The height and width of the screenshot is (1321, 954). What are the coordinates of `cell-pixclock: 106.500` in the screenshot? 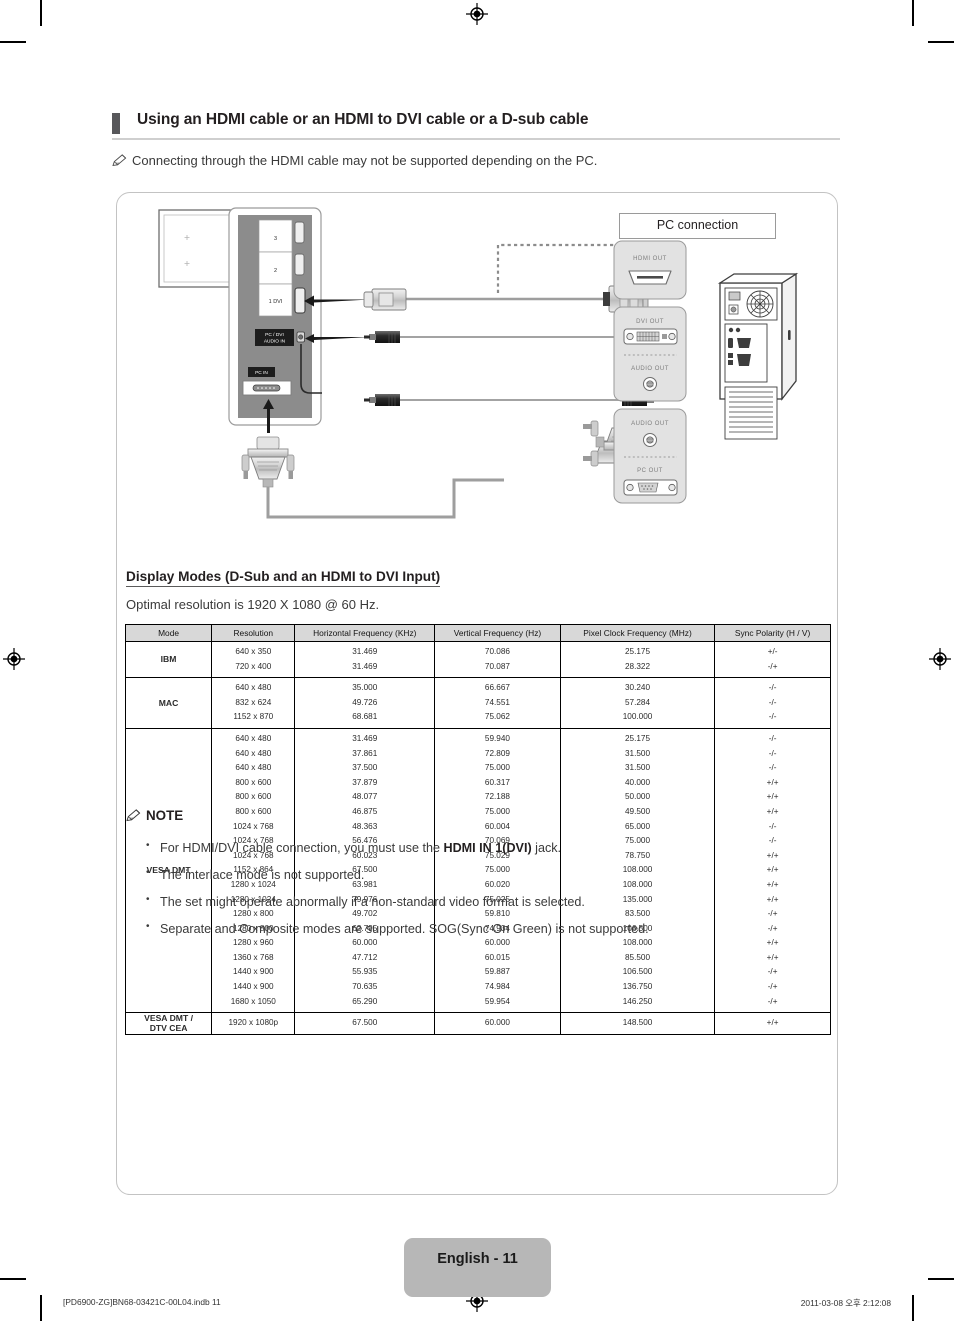 It's located at (637, 973).